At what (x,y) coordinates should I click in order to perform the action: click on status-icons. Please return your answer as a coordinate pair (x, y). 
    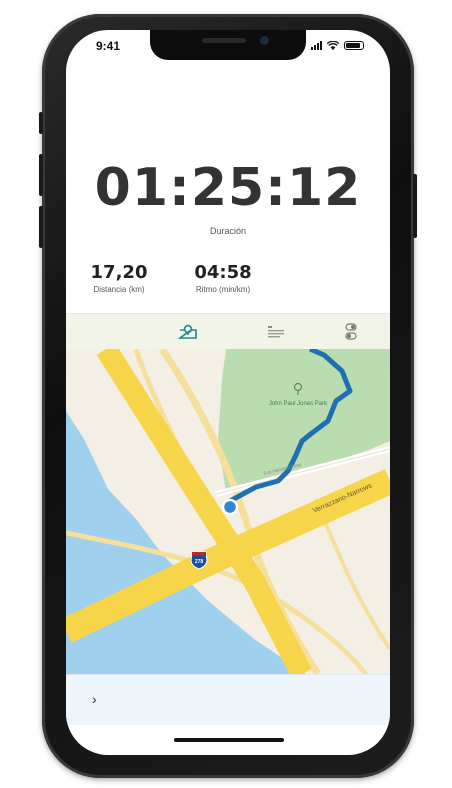
    Looking at the image, I should click on (337, 45).